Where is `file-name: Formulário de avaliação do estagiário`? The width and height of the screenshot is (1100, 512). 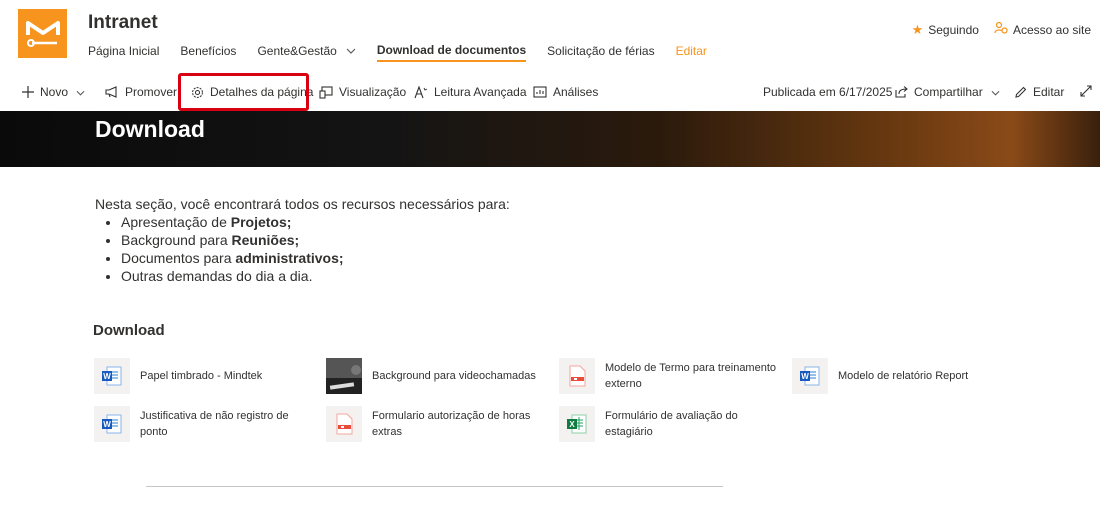
file-name: Formulário de avaliação do estagiário is located at coordinates (671, 424).